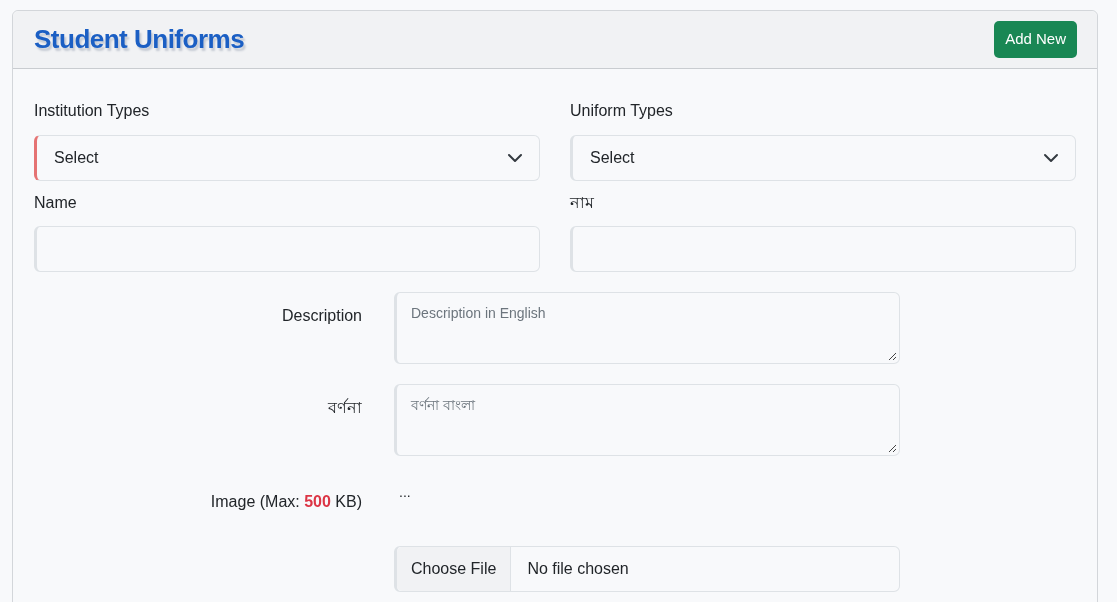 This screenshot has width=1117, height=602. Describe the element at coordinates (582, 203) in the screenshot. I see `field-label: নাম` at that location.